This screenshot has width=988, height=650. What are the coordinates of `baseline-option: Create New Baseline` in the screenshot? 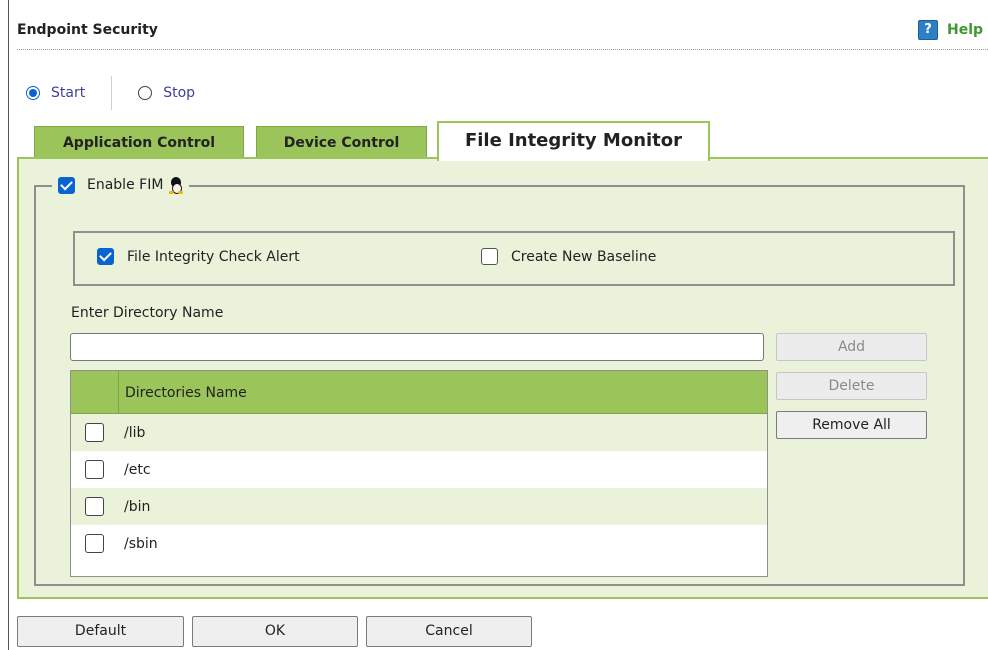 It's located at (568, 256).